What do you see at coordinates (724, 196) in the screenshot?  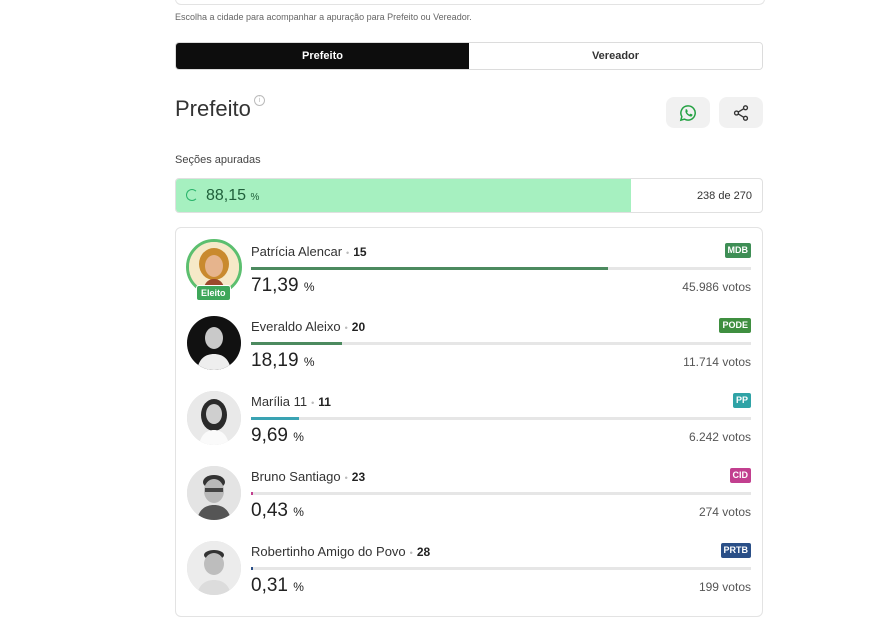 I see `sections-count: 238 de 270` at bounding box center [724, 196].